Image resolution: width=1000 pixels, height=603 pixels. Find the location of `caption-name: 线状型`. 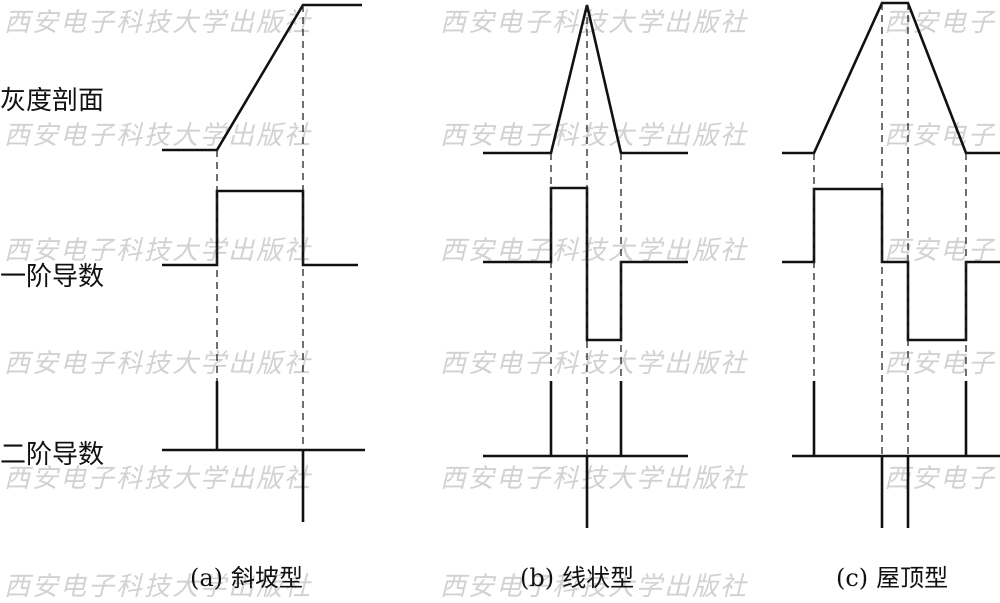

caption-name: 线状型 is located at coordinates (598, 578).